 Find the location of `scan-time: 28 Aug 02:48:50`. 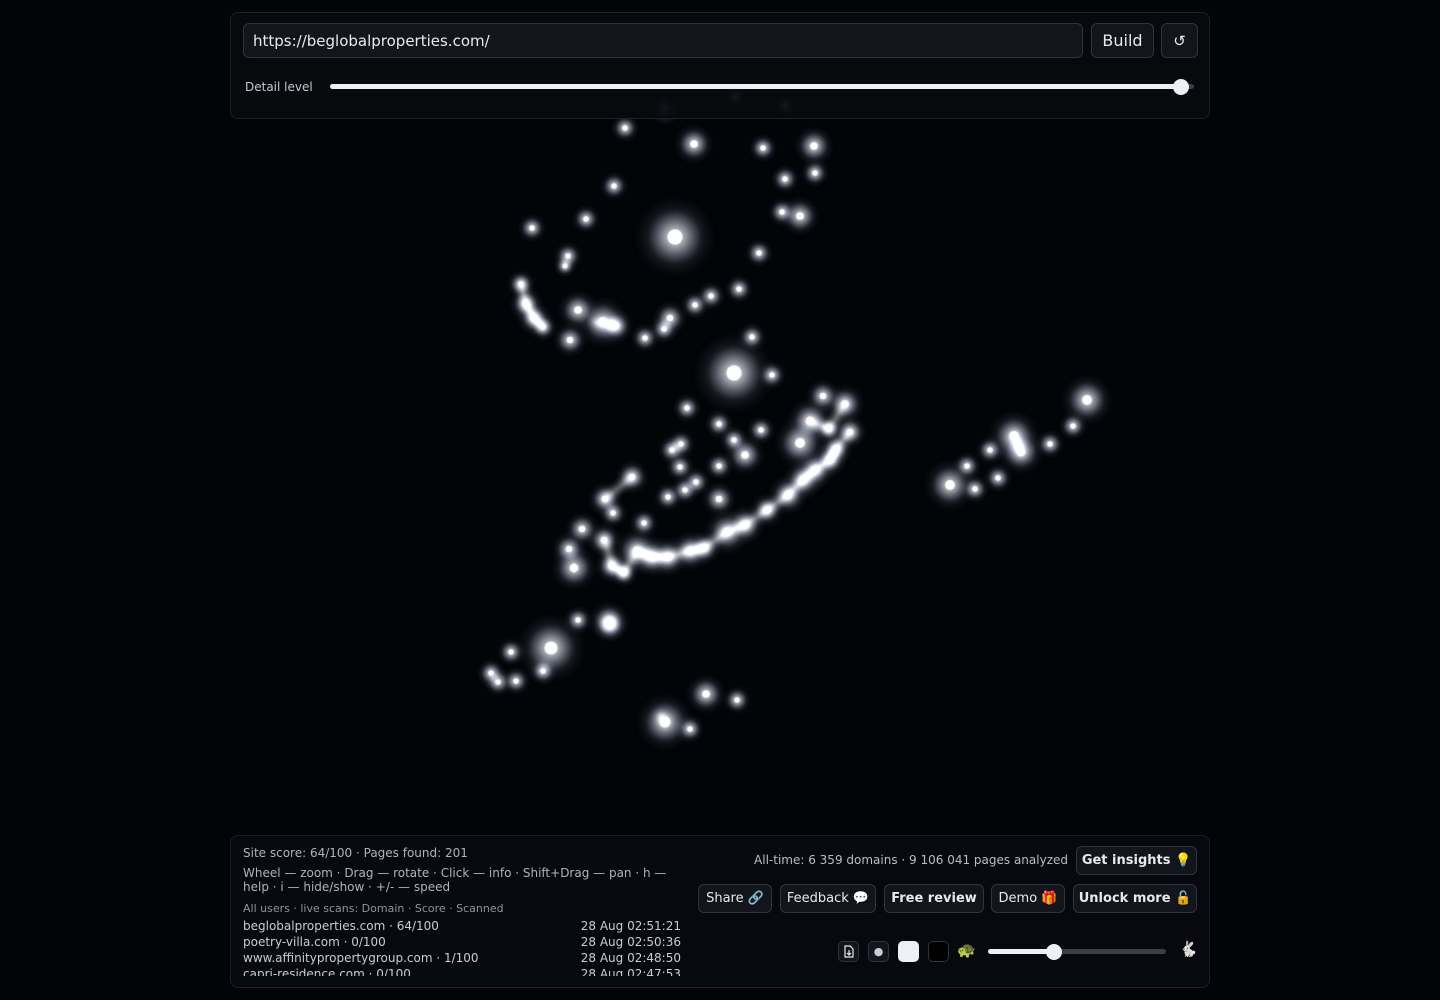

scan-time: 28 Aug 02:48:50 is located at coordinates (630, 958).